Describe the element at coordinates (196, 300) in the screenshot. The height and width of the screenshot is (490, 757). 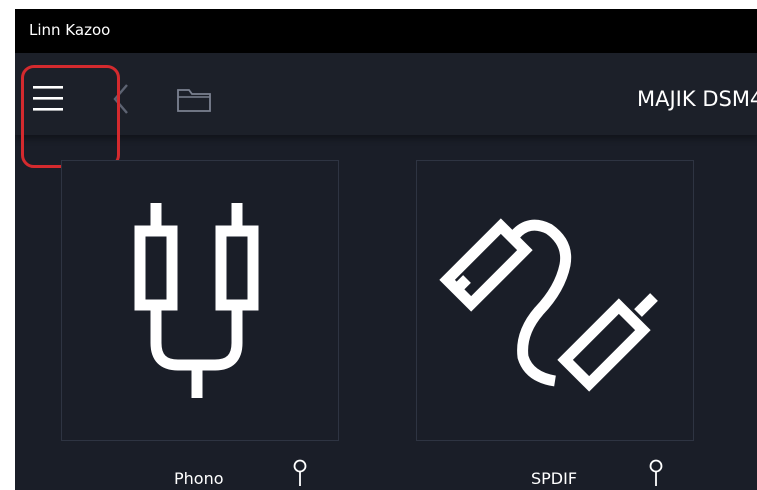
I see `rca-cable-icon` at that location.